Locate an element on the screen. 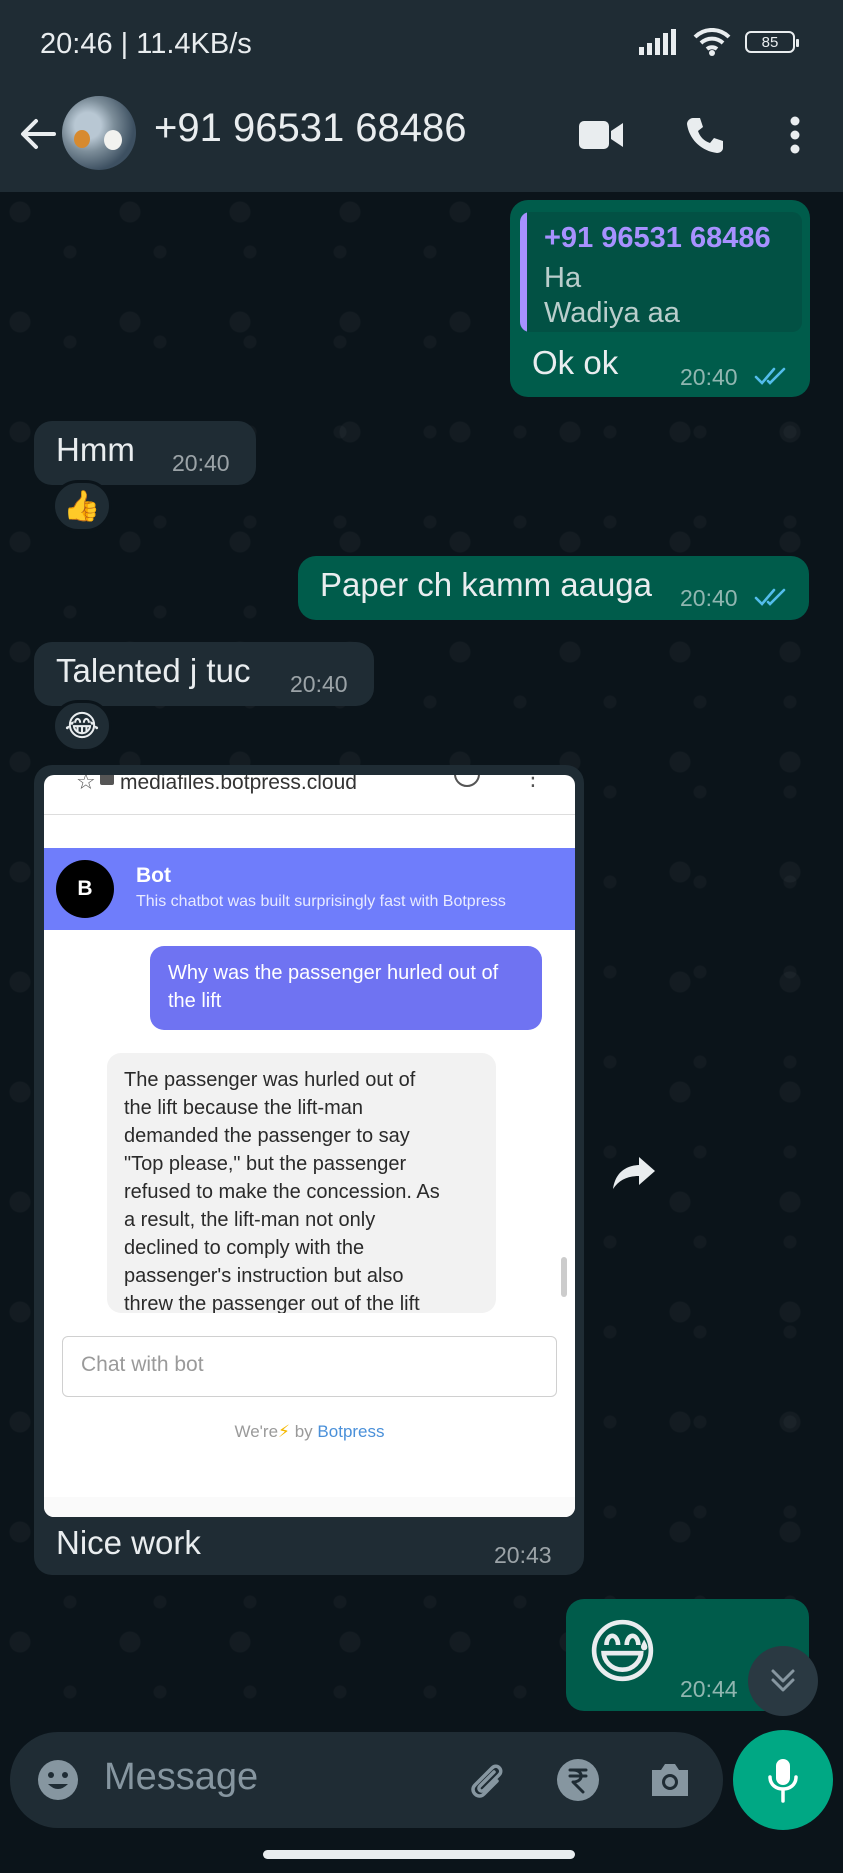  reaction-badge: 😂 is located at coordinates (82, 726).